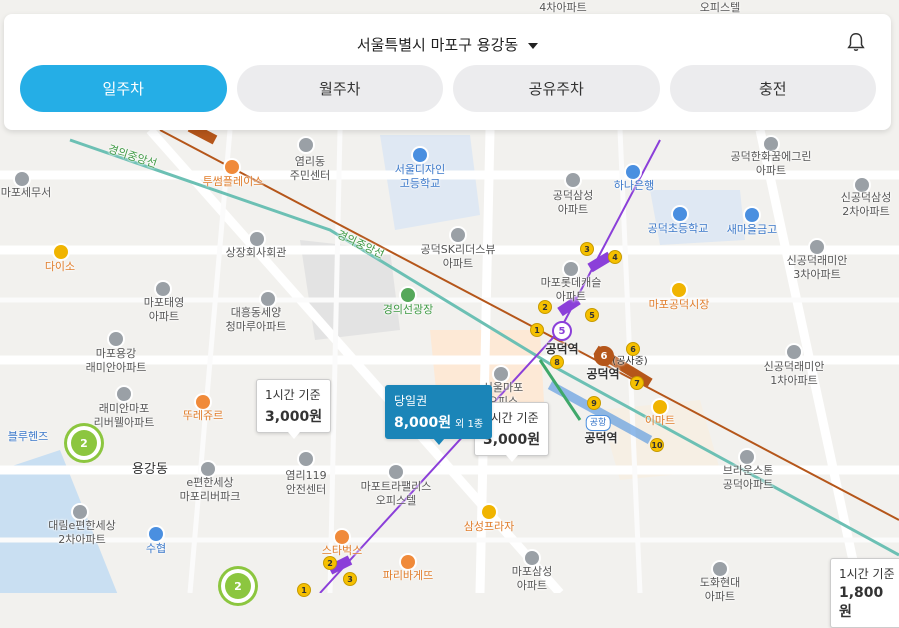 The width and height of the screenshot is (899, 628). I want to click on price-basis: 1시간 기준, so click(293, 395).